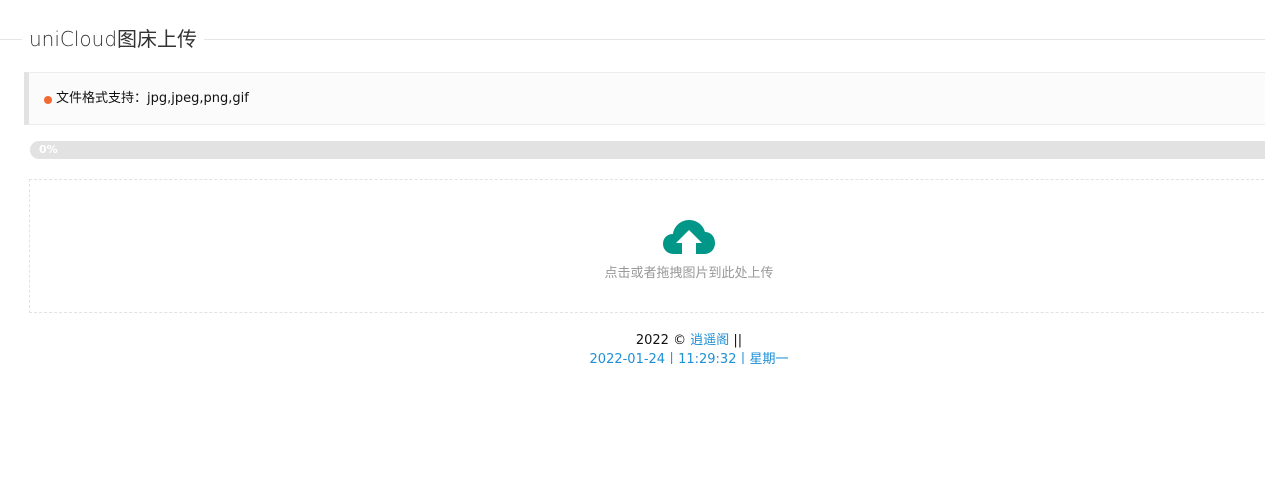 The height and width of the screenshot is (499, 1265). I want to click on format-notice-text: 文件格式支持：jpg,jpeg,png,gif, so click(152, 98).